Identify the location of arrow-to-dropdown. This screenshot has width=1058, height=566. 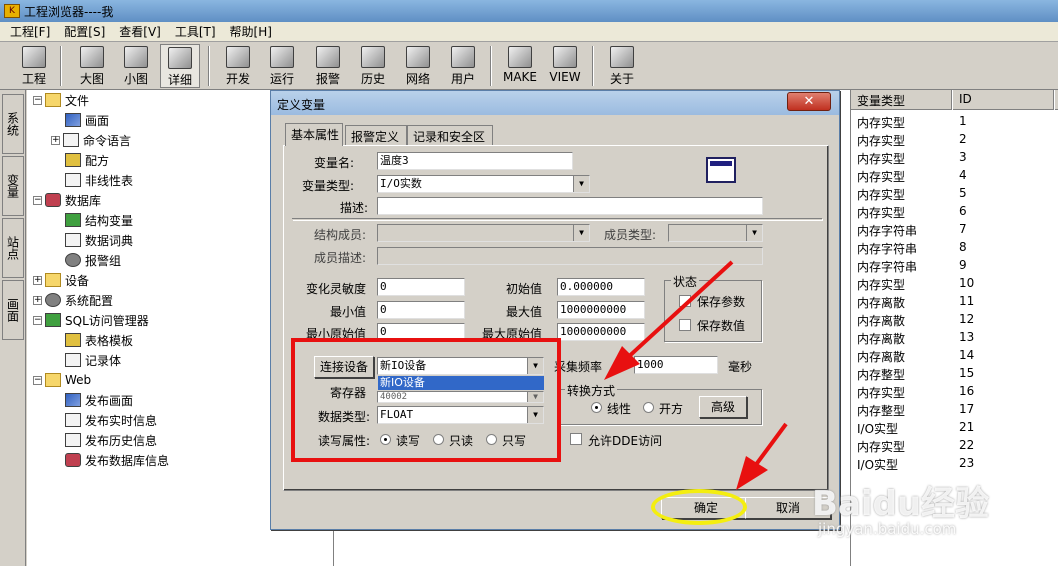
(678, 311).